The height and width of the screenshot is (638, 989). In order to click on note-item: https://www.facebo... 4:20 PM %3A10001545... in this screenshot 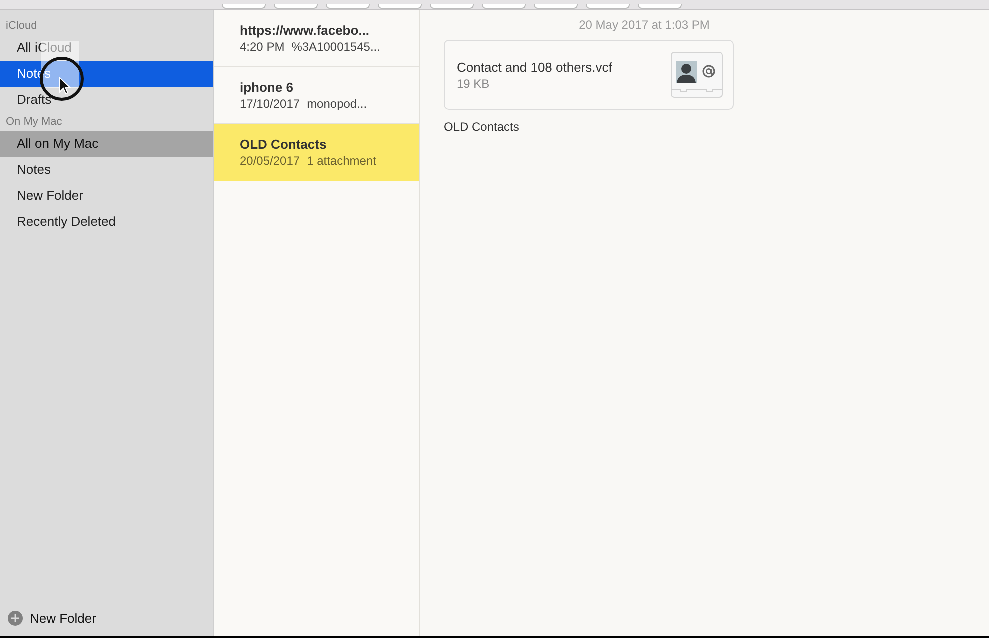, I will do `click(316, 38)`.